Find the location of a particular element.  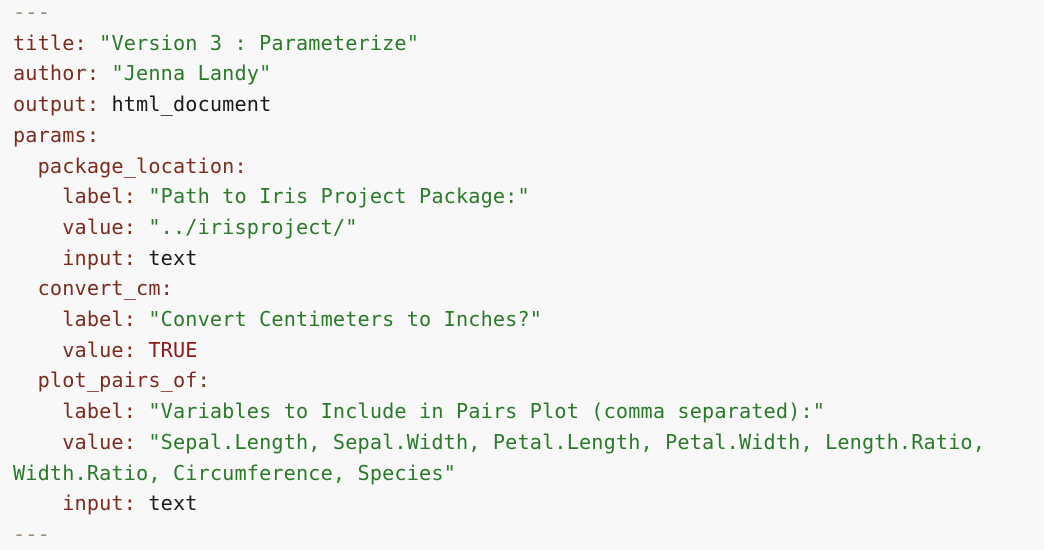

code-line: label: "Path to Iris Project Package:" is located at coordinates (271, 196).